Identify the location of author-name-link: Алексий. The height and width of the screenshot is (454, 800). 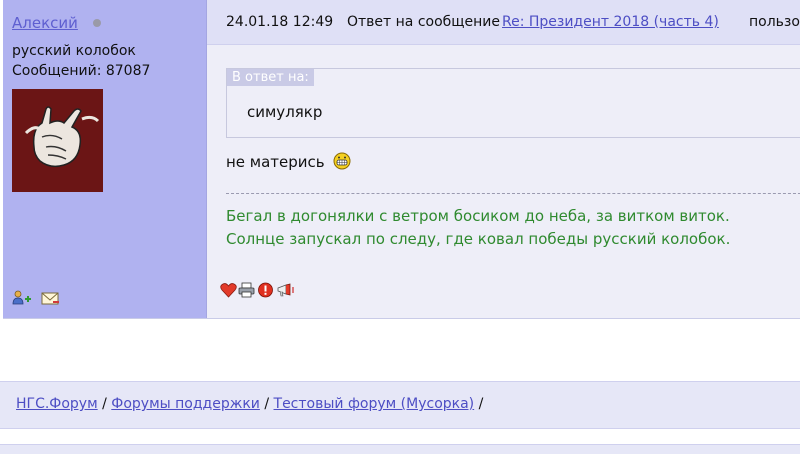
(45, 23).